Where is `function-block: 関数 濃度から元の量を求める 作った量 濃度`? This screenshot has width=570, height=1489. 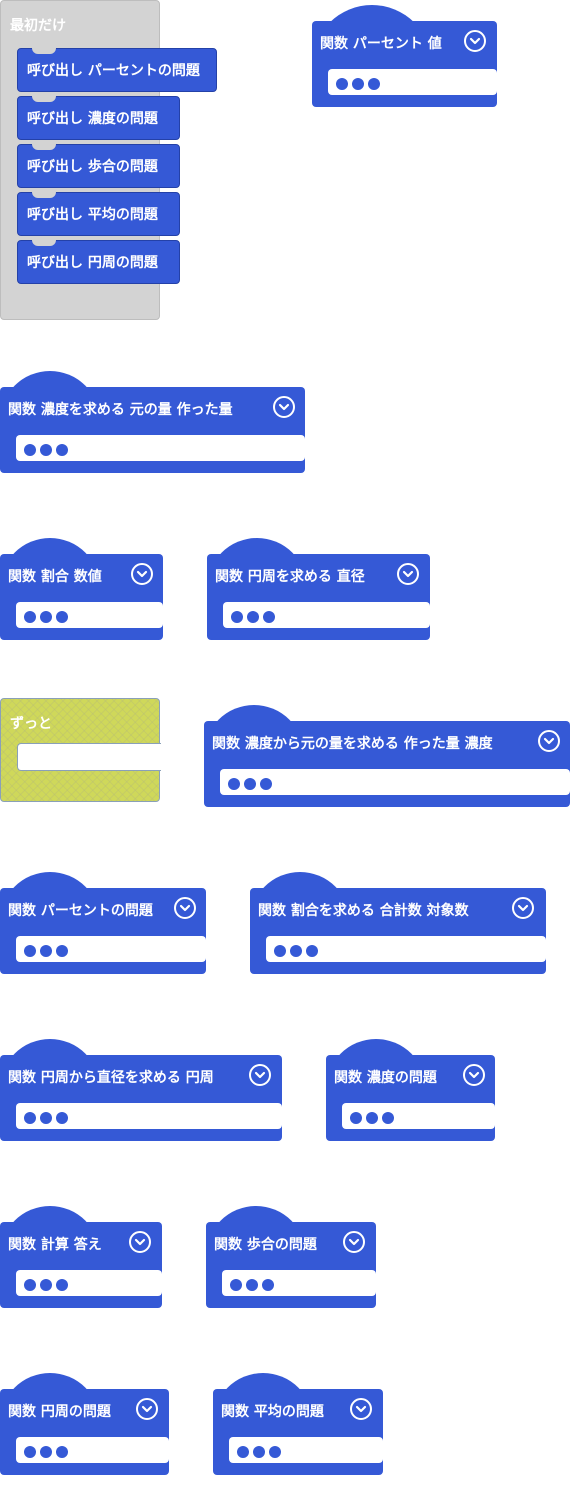
function-block: 関数 濃度から元の量を求める 作った量 濃度 is located at coordinates (387, 756).